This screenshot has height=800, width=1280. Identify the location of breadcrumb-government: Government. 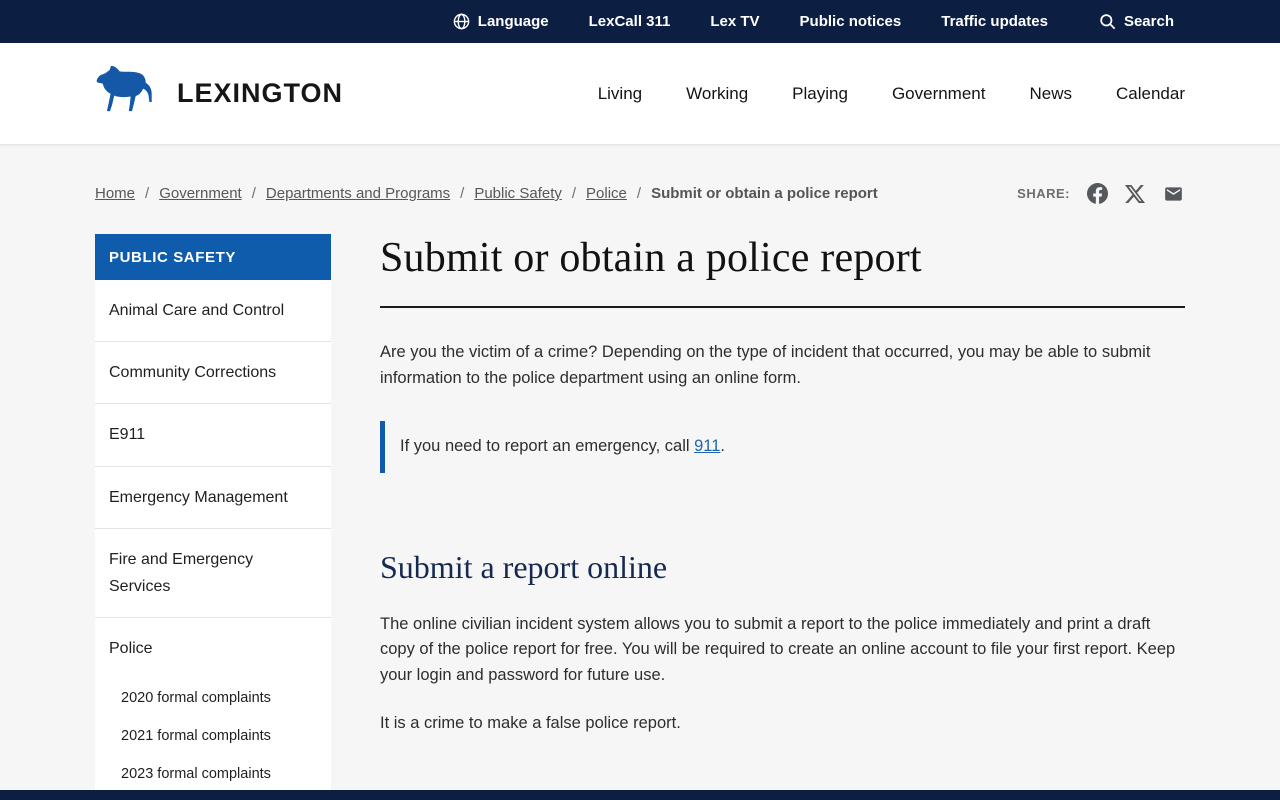
(200, 193).